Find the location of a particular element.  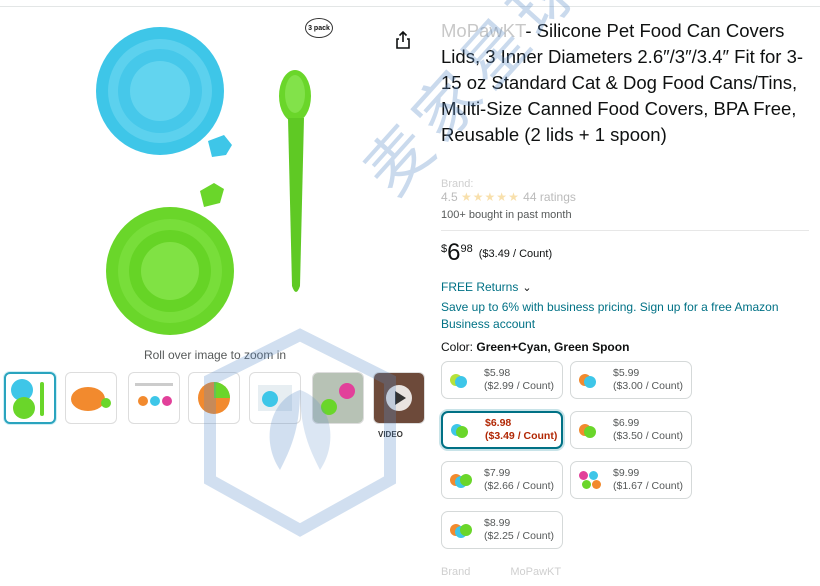

variant-unit-price: ($3.49 / Count) is located at coordinates (521, 436).